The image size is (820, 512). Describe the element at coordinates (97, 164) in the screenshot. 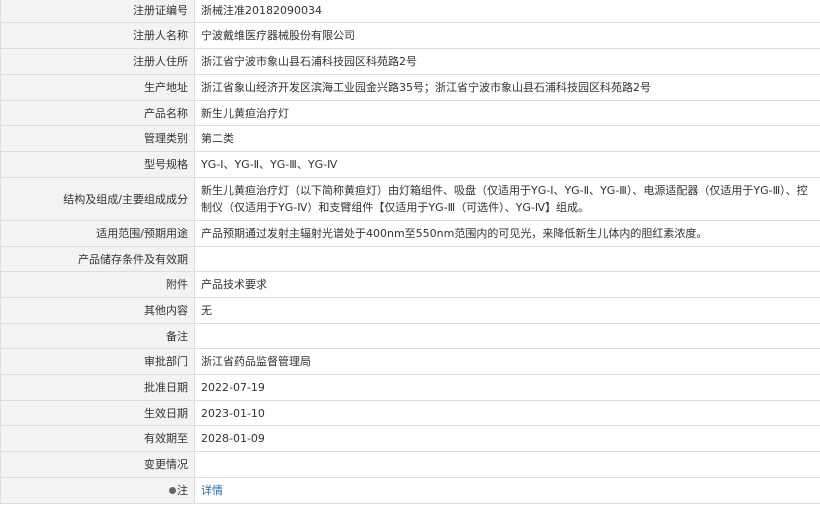

I see `field-label: 型号规格` at that location.